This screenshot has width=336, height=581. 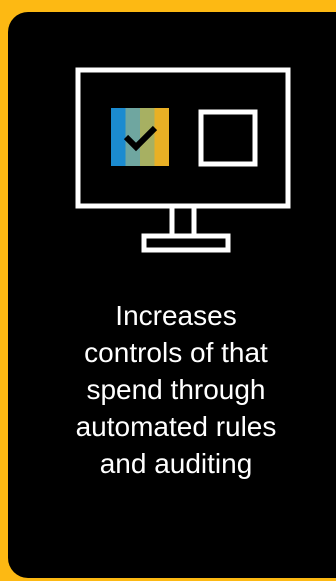 I want to click on checked-box-icon, so click(x=140, y=137).